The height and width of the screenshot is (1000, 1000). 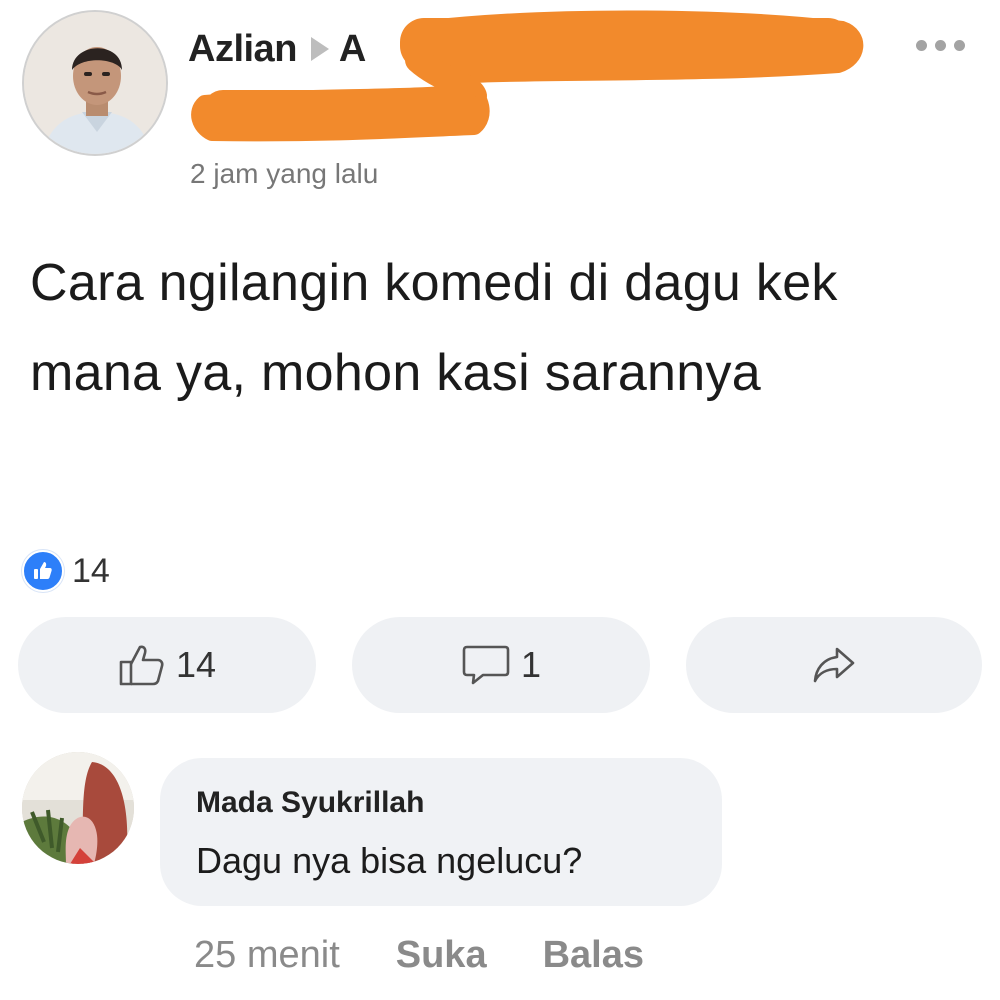 I want to click on avatar-photo, so click(x=95, y=83).